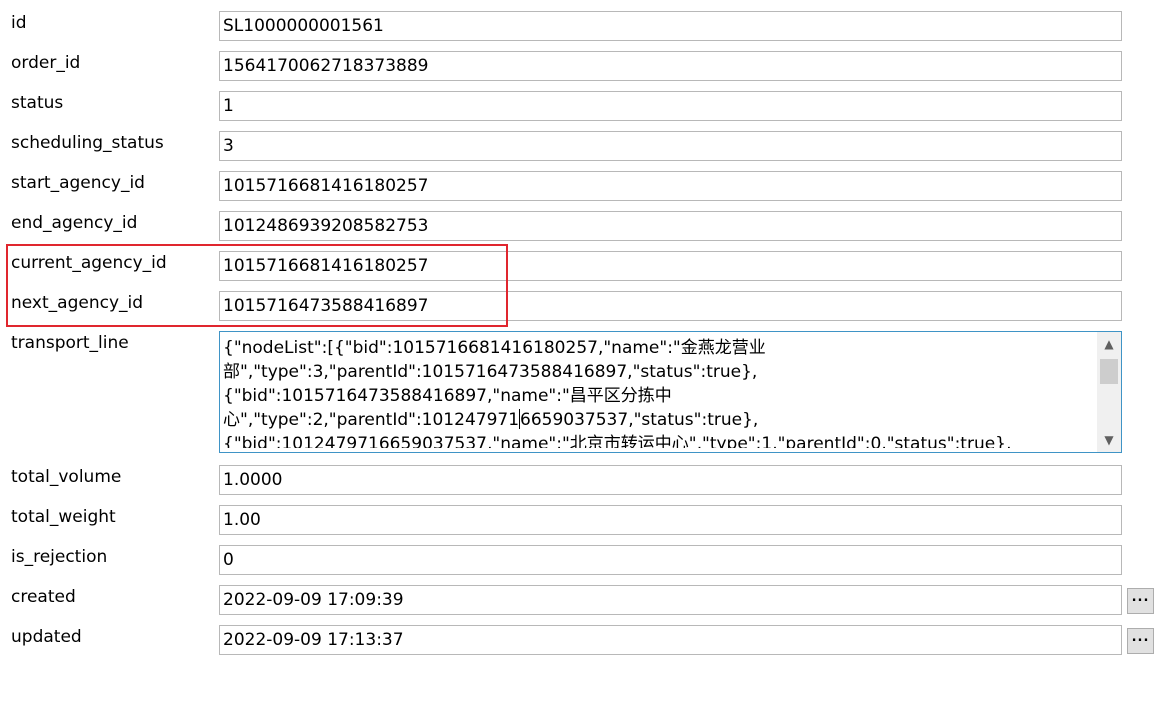 Image resolution: width=1166 pixels, height=724 pixels. I want to click on field-input-created: 2022-09-09 17:09:39, so click(670, 600).